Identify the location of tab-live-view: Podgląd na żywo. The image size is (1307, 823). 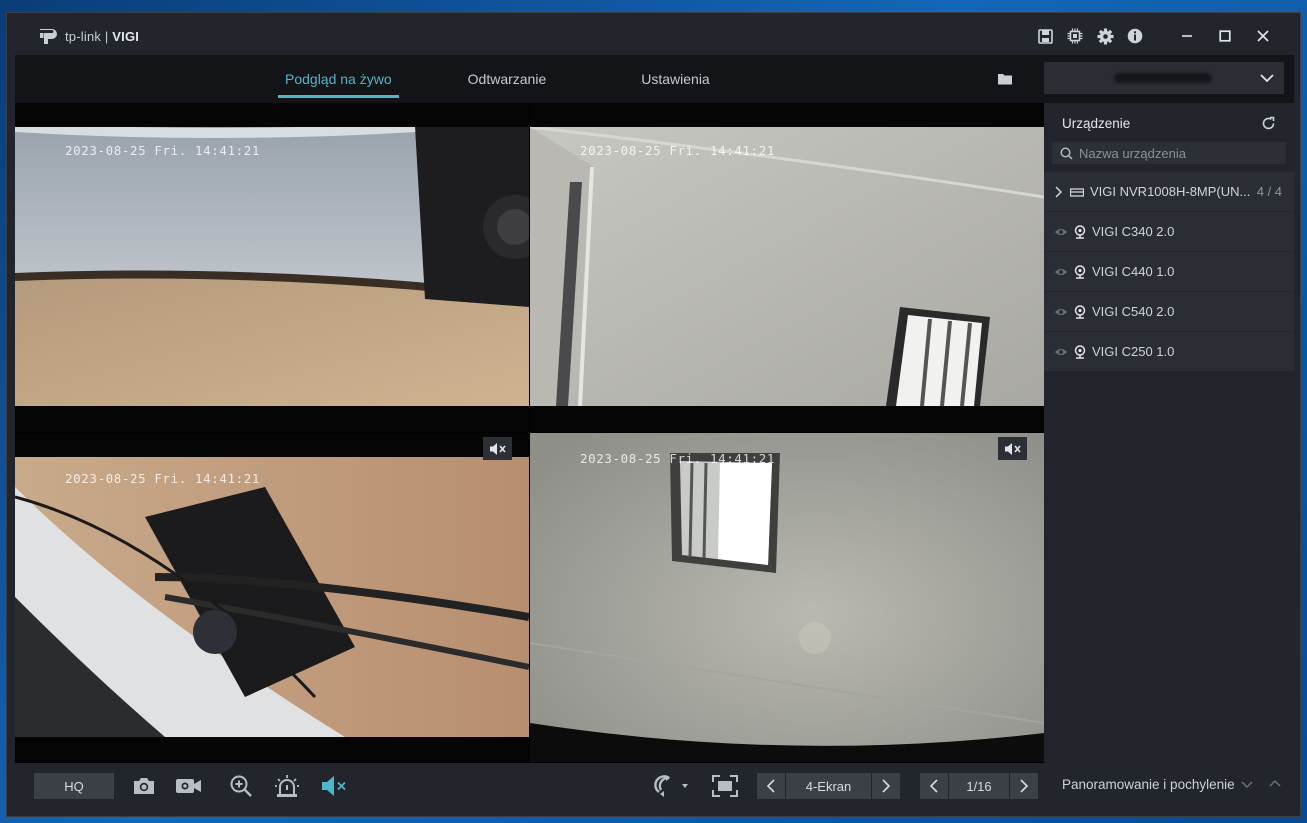
(338, 79).